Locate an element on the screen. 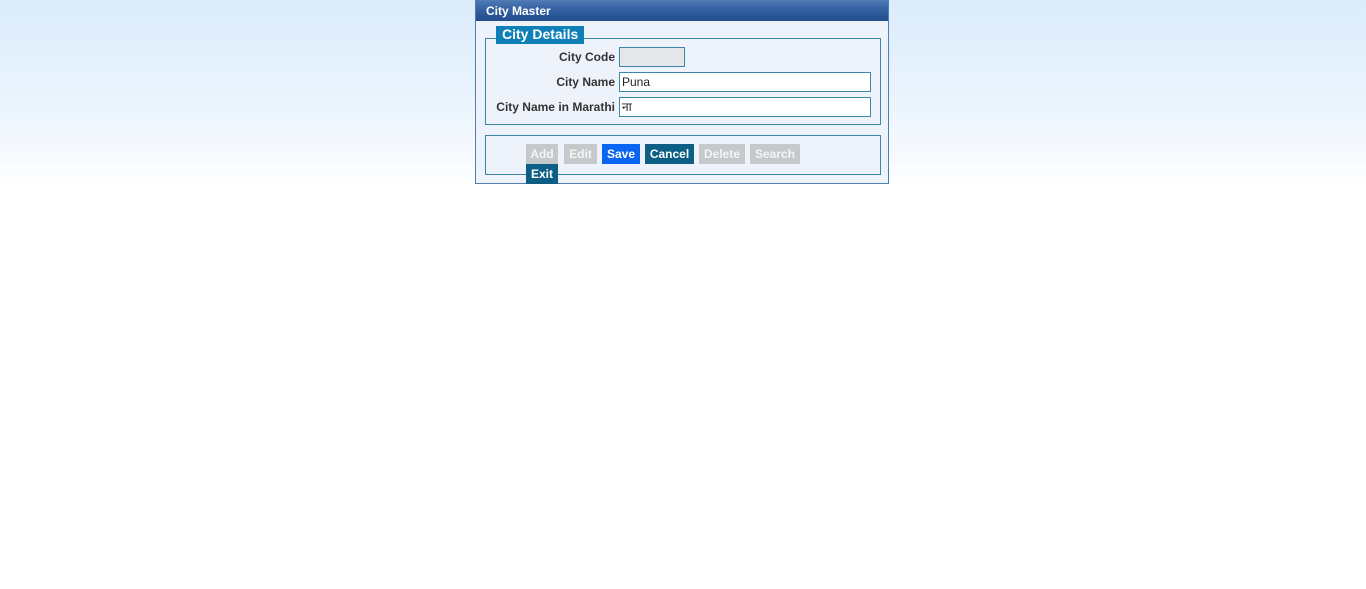 The width and height of the screenshot is (1366, 589). panel-title: City Master is located at coordinates (682, 11).